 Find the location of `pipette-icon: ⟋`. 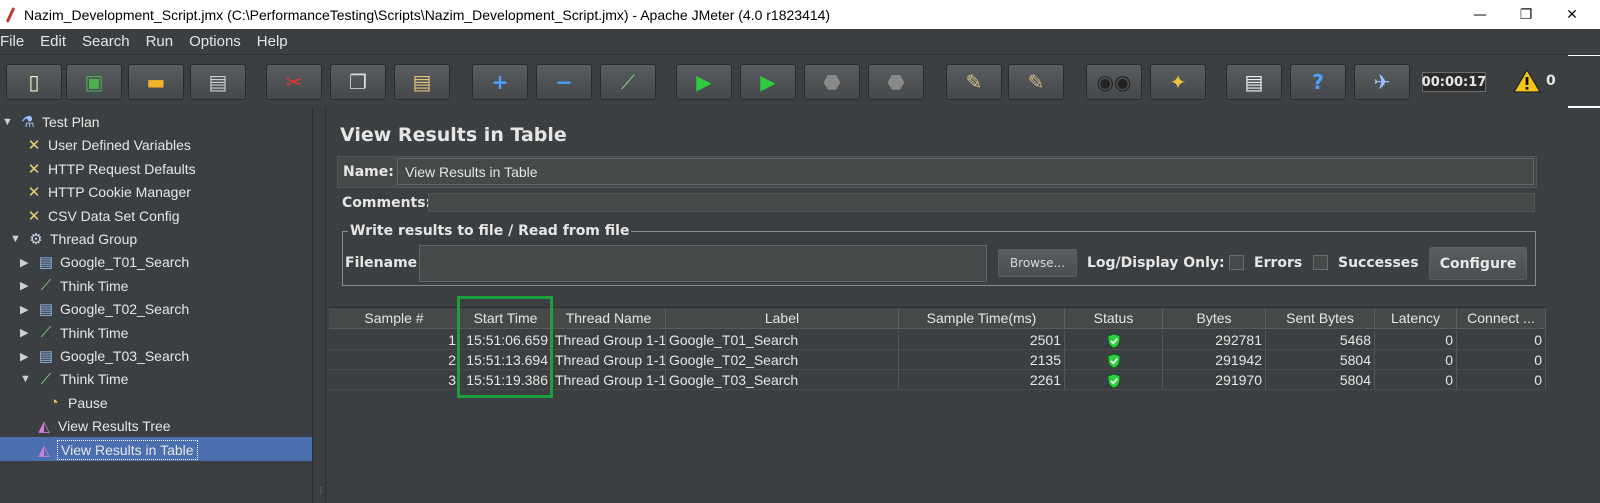

pipette-icon: ⟋ is located at coordinates (46, 379).